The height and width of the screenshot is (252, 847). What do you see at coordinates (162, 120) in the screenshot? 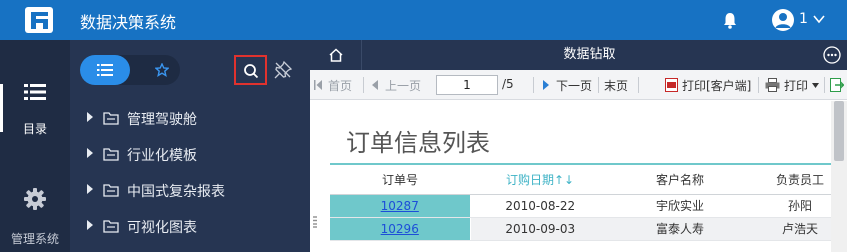
I see `tree-item-label: 管理驾驶舱` at bounding box center [162, 120].